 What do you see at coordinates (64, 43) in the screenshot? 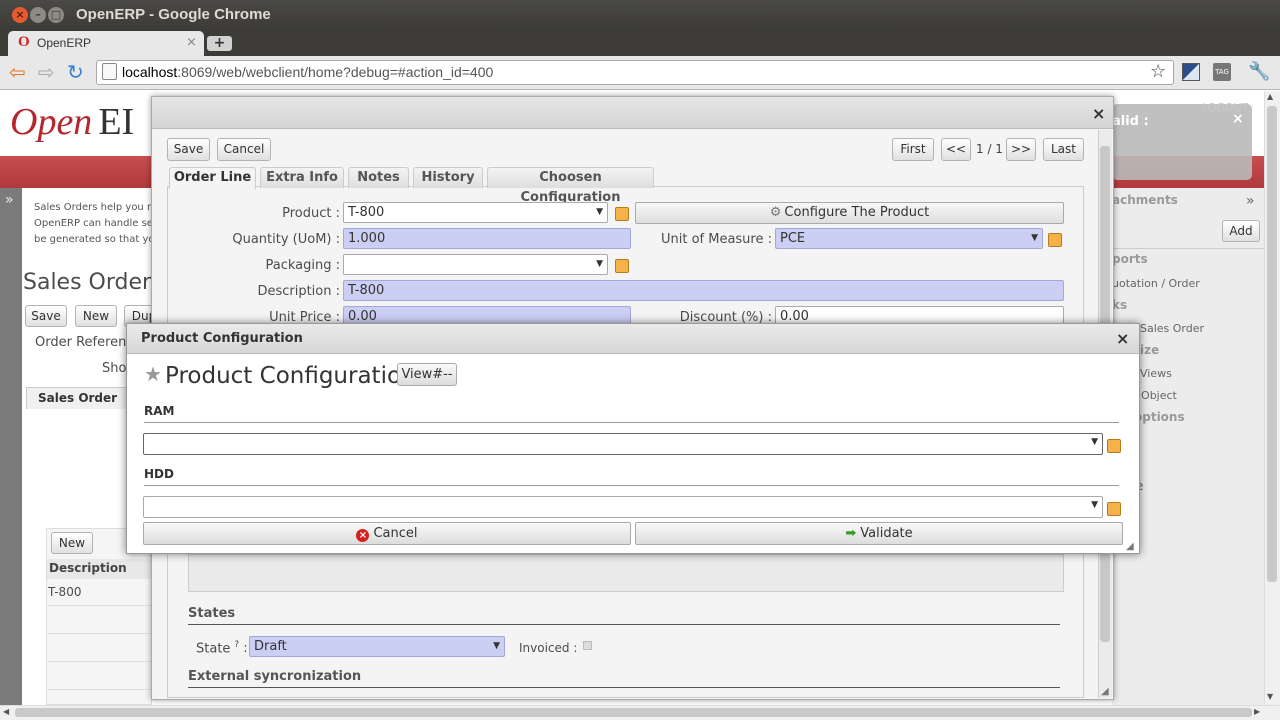
I see `tab-label: OpenERP` at bounding box center [64, 43].